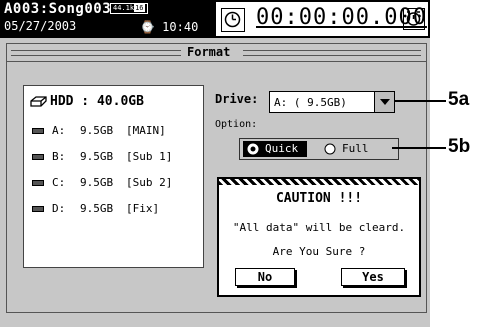 The height and width of the screenshot is (327, 479). Describe the element at coordinates (253, 149) in the screenshot. I see `radio-selected-icon` at that location.